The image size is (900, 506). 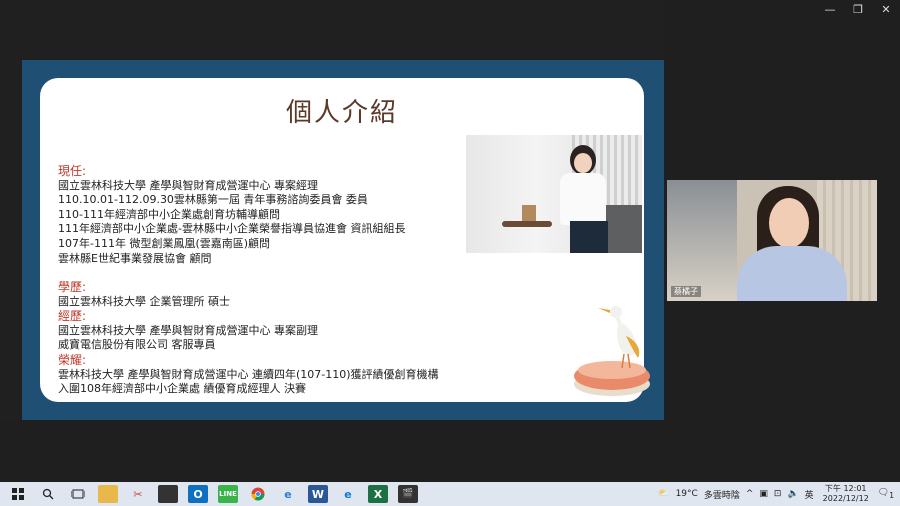 What do you see at coordinates (138, 494) in the screenshot?
I see `snipping-tool-icon: ✂` at bounding box center [138, 494].